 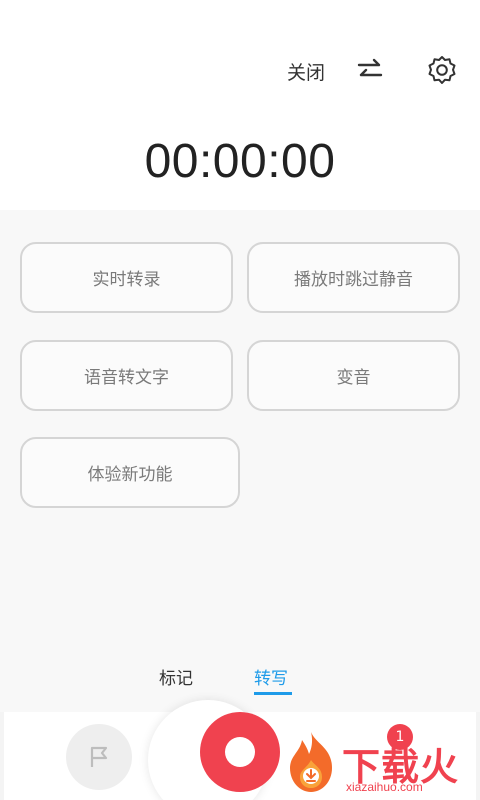 What do you see at coordinates (353, 375) in the screenshot?
I see `voice-changer-button: 变音` at bounding box center [353, 375].